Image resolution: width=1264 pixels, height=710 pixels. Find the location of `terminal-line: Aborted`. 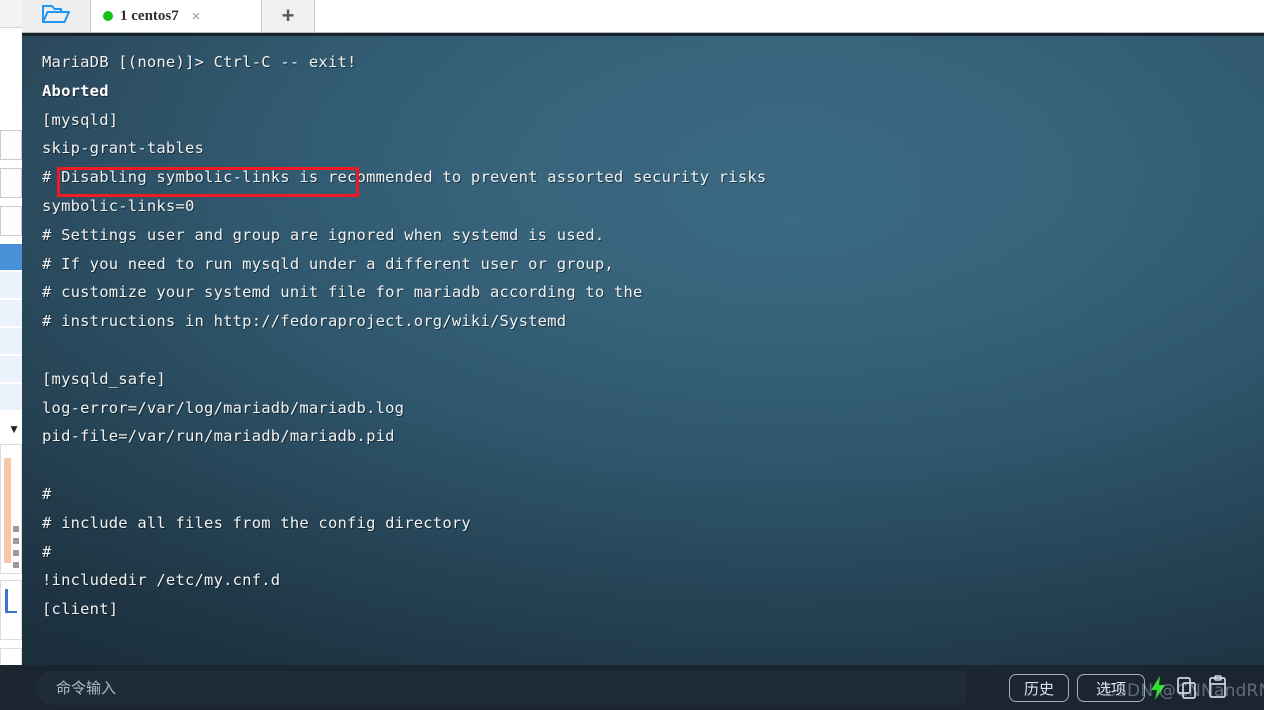

terminal-line: Aborted is located at coordinates (75, 90).